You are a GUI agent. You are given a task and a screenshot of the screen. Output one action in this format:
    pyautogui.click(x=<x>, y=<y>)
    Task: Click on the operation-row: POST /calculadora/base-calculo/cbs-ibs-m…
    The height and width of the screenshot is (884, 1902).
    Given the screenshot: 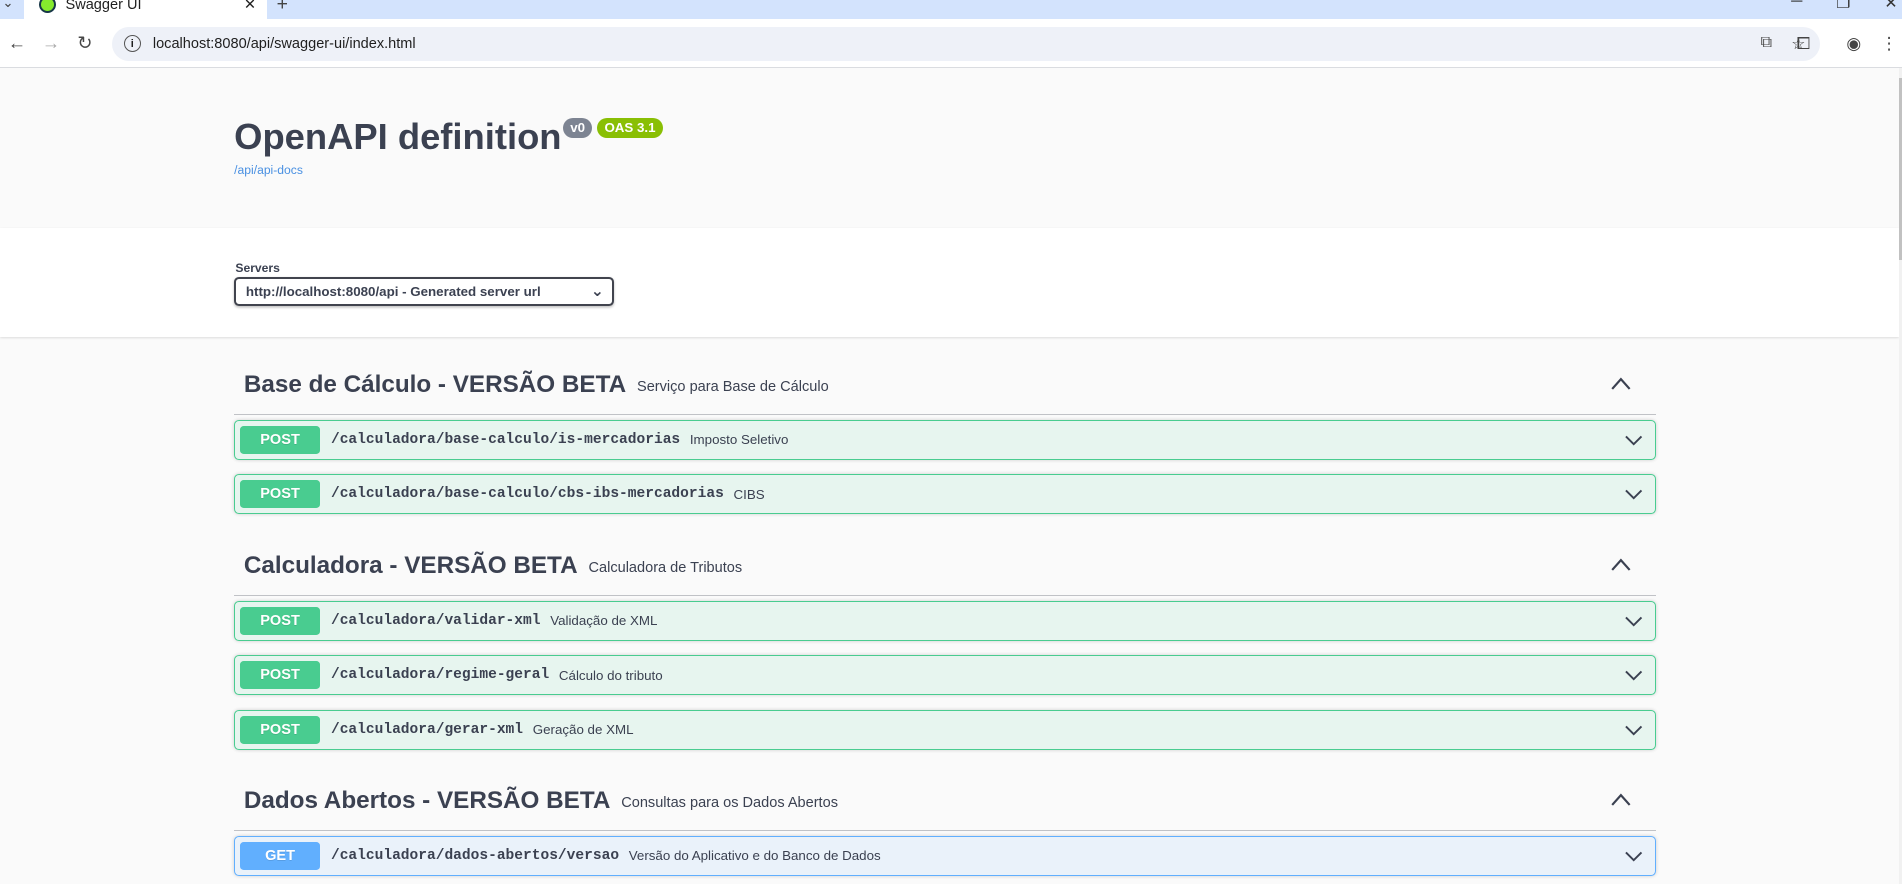 What is the action you would take?
    pyautogui.click(x=945, y=494)
    